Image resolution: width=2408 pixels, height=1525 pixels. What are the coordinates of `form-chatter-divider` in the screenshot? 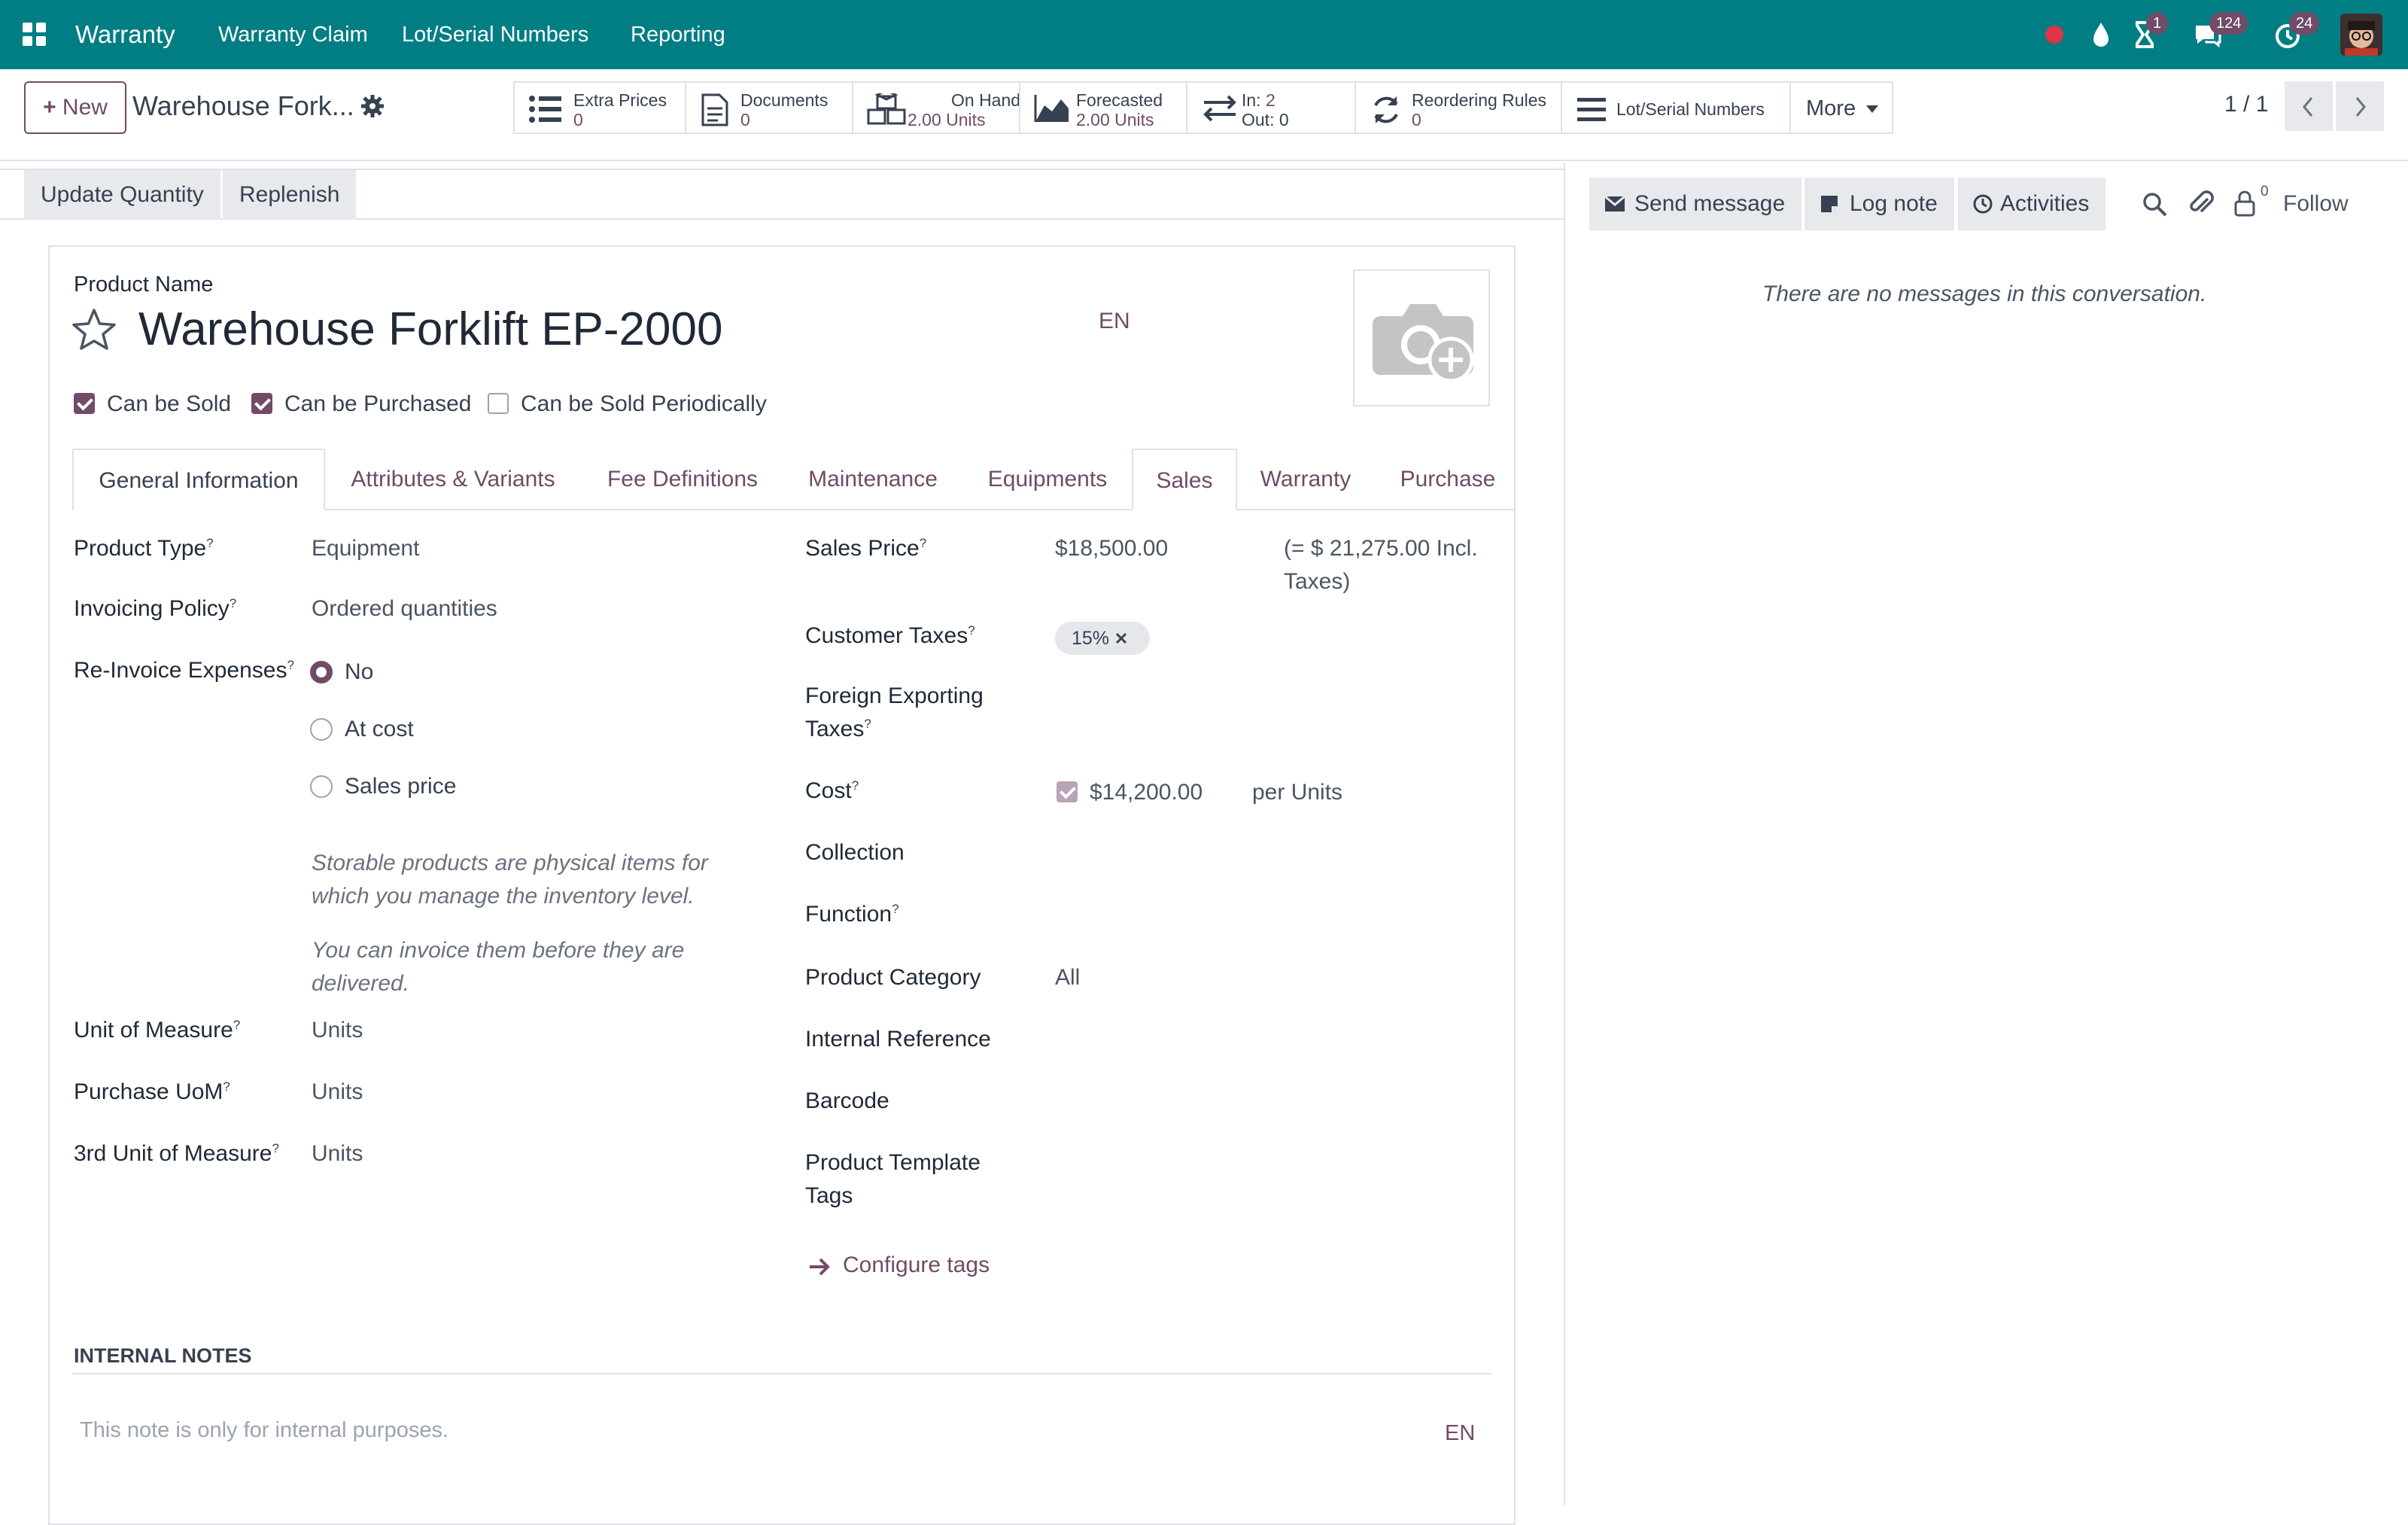 It's located at (1564, 834).